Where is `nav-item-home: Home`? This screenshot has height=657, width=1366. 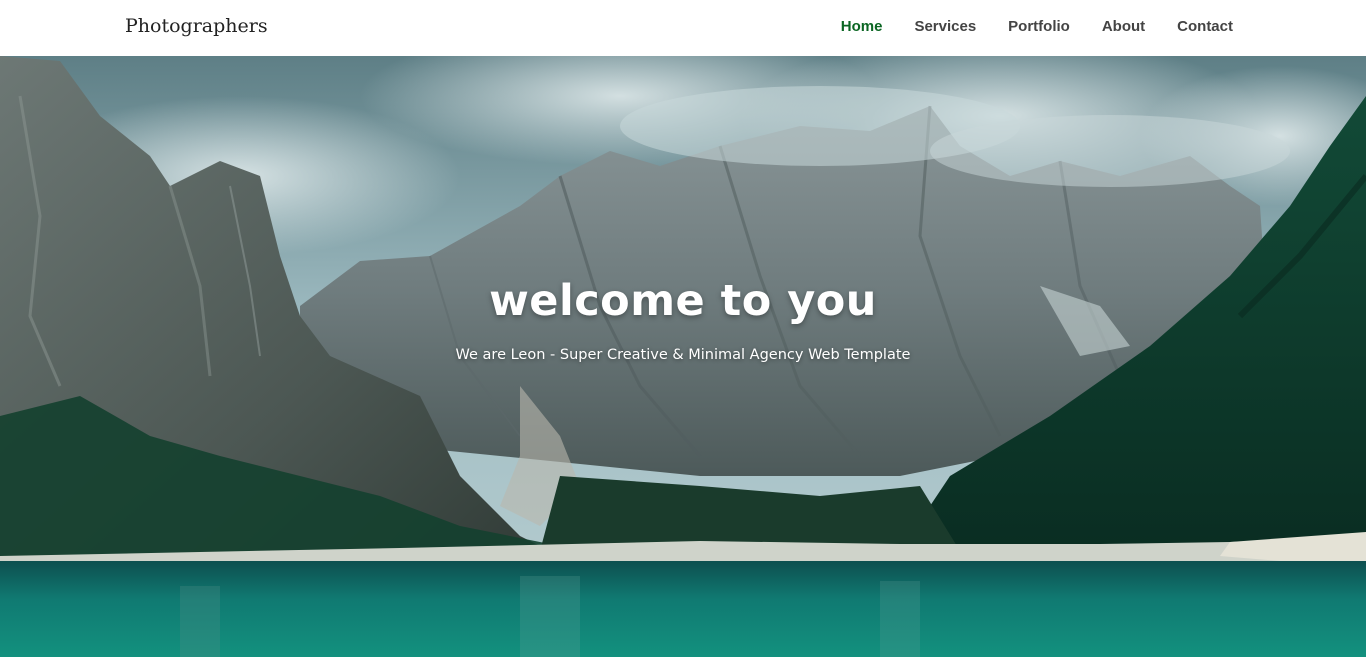
nav-item-home: Home is located at coordinates (862, 26).